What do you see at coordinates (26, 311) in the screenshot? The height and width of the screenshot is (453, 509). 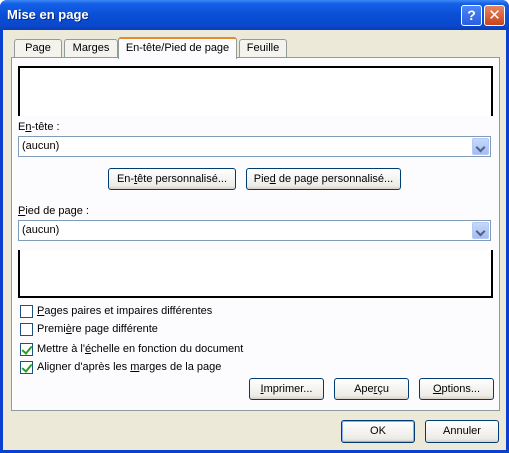 I see `checkbox-pages-paires` at bounding box center [26, 311].